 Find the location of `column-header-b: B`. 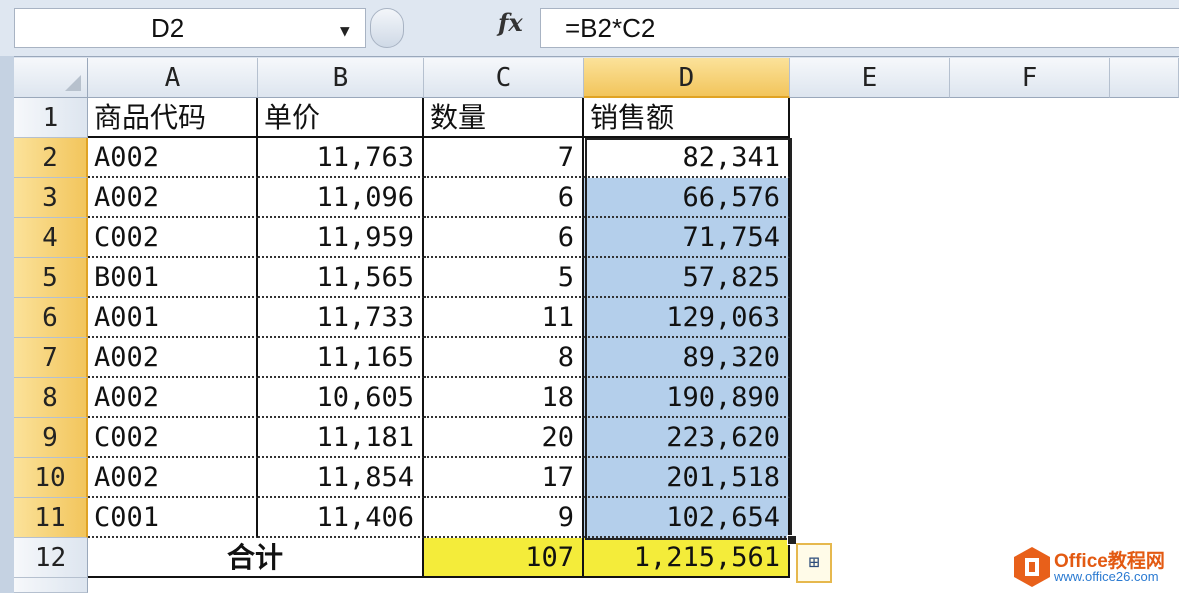

column-header-b: B is located at coordinates (341, 78).